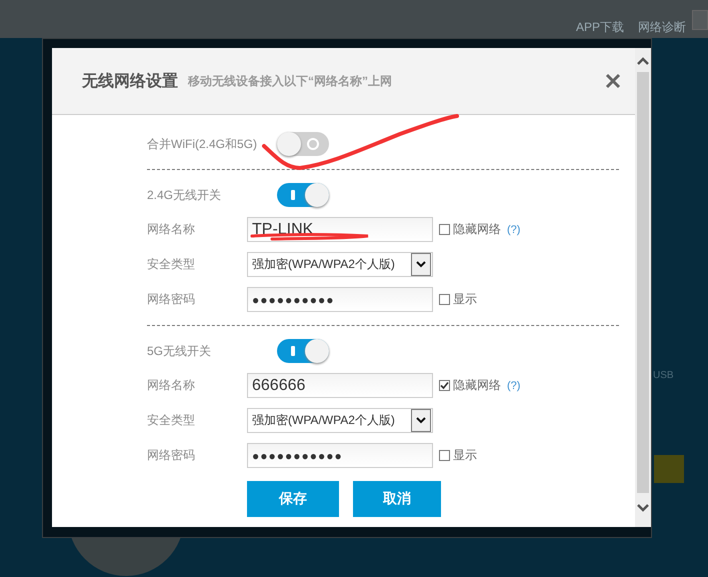  What do you see at coordinates (700, 20) in the screenshot?
I see `background-panel` at bounding box center [700, 20].